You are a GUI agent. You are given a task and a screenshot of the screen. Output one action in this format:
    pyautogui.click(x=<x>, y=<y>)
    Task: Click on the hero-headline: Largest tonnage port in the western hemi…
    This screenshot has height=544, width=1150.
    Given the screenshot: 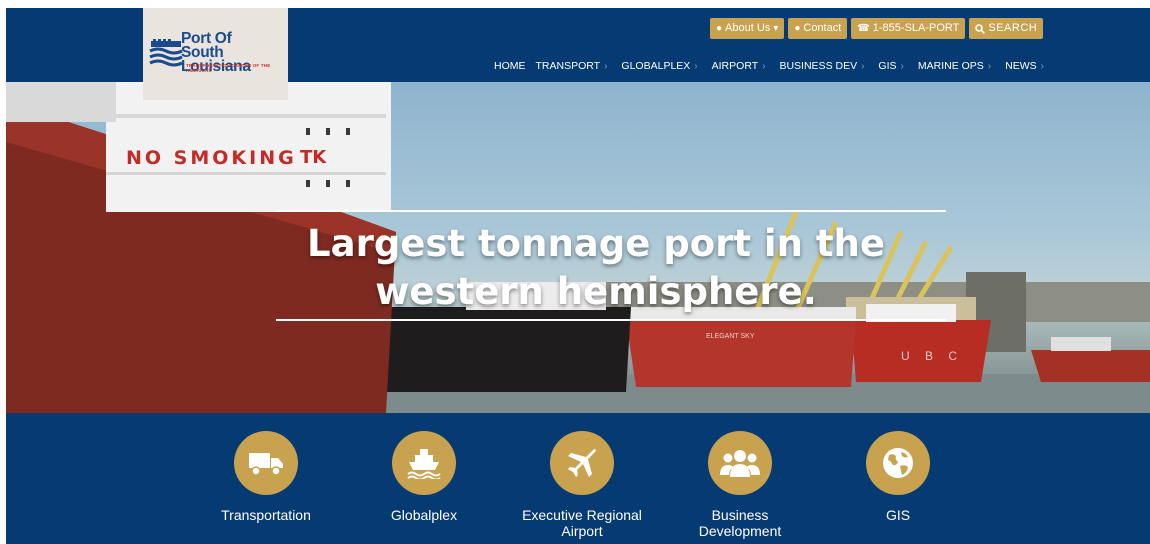 What is the action you would take?
    pyautogui.click(x=596, y=268)
    